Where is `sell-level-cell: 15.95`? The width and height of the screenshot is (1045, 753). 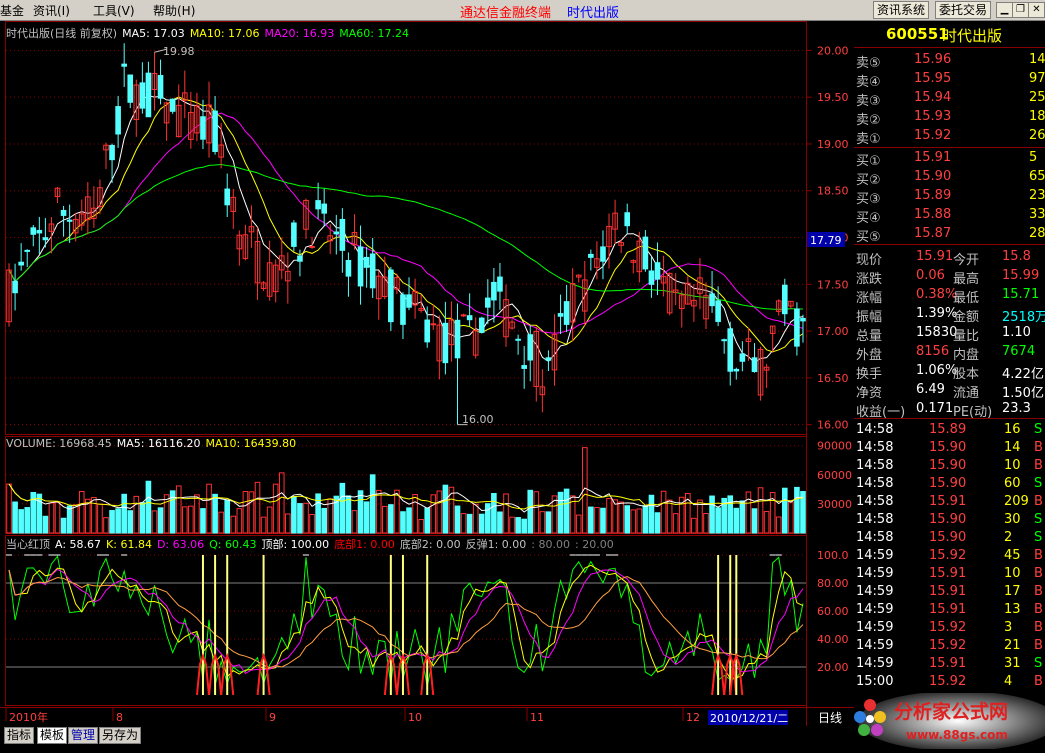
sell-level-cell: 15.95 is located at coordinates (933, 78).